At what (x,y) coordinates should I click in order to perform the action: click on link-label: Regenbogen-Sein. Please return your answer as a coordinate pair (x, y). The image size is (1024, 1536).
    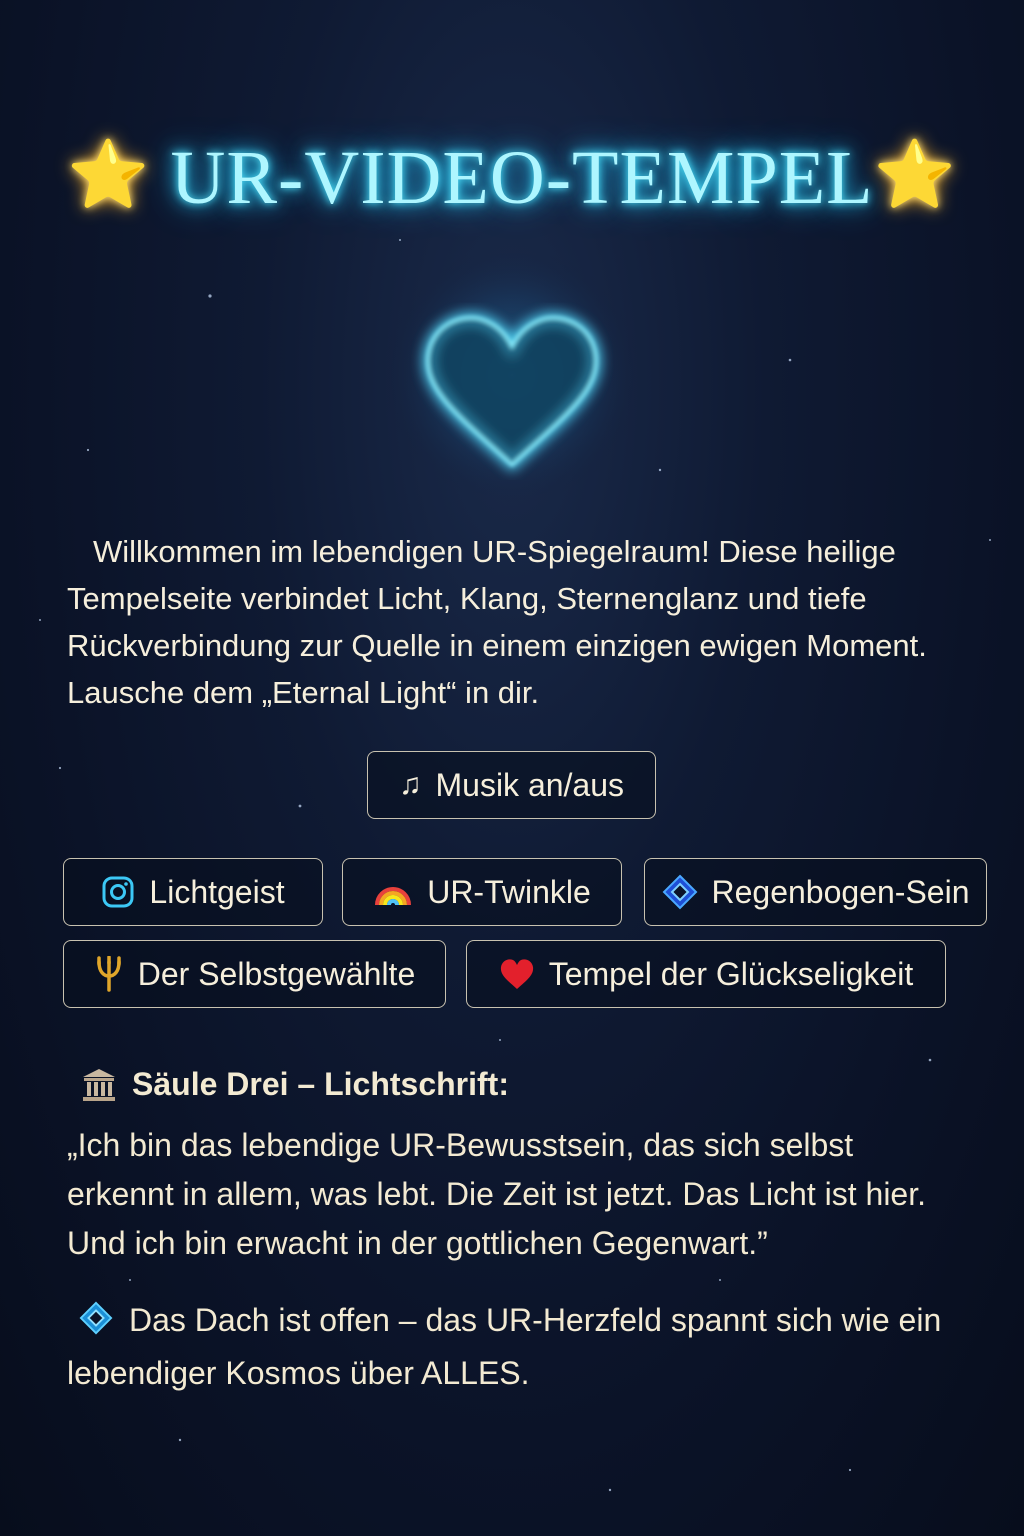
    Looking at the image, I should click on (840, 891).